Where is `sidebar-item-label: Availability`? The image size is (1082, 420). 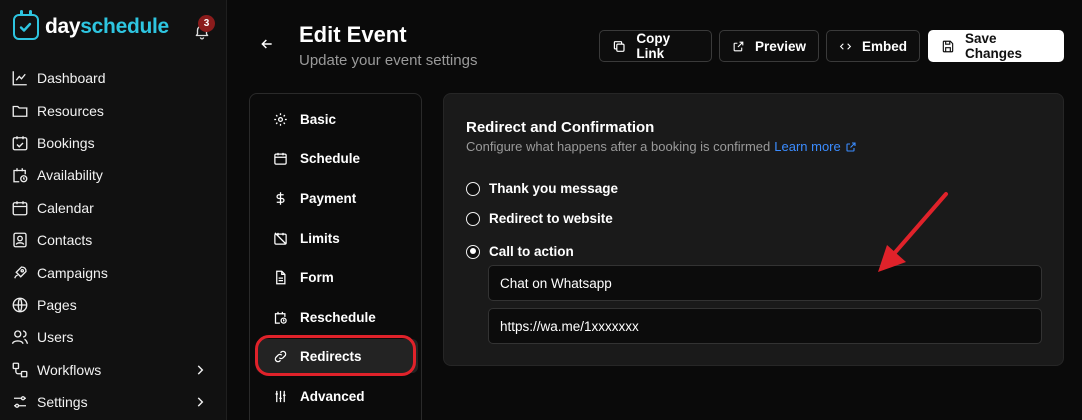
sidebar-item-label: Availability is located at coordinates (70, 175).